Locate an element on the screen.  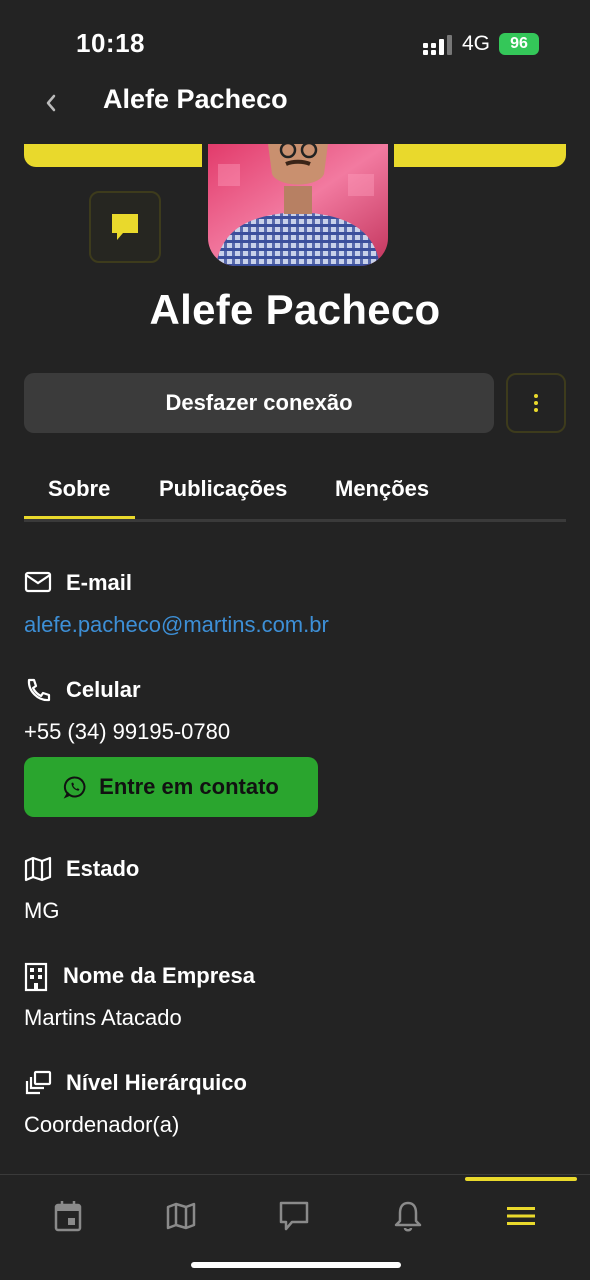
phone-number: +55 (34) 99195-0780 is located at coordinates (127, 731).